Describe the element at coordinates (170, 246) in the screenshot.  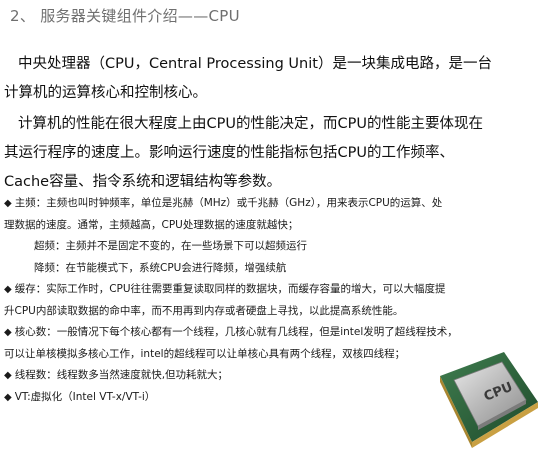
I see `sub-item-overclock: 超频：主频并不是固定不变的，在一些场景下可以超频运行` at that location.